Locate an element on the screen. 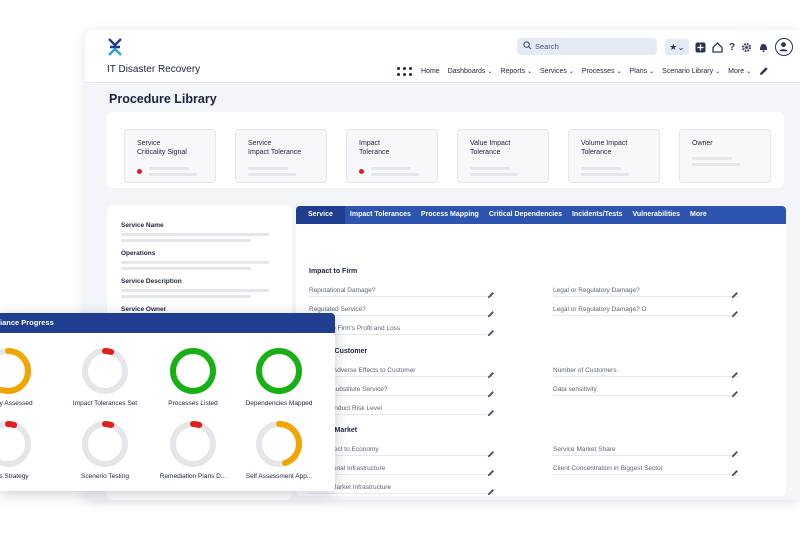 Image resolution: width=800 pixels, height=533 pixels. progress-ring-label: Scenerio Testing is located at coordinates (105, 476).